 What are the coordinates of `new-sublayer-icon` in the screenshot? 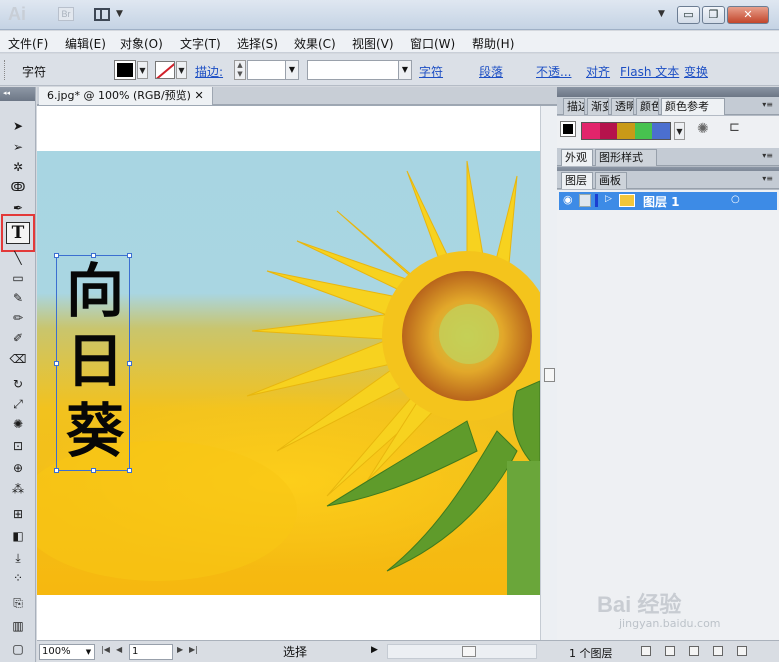 It's located at (694, 651).